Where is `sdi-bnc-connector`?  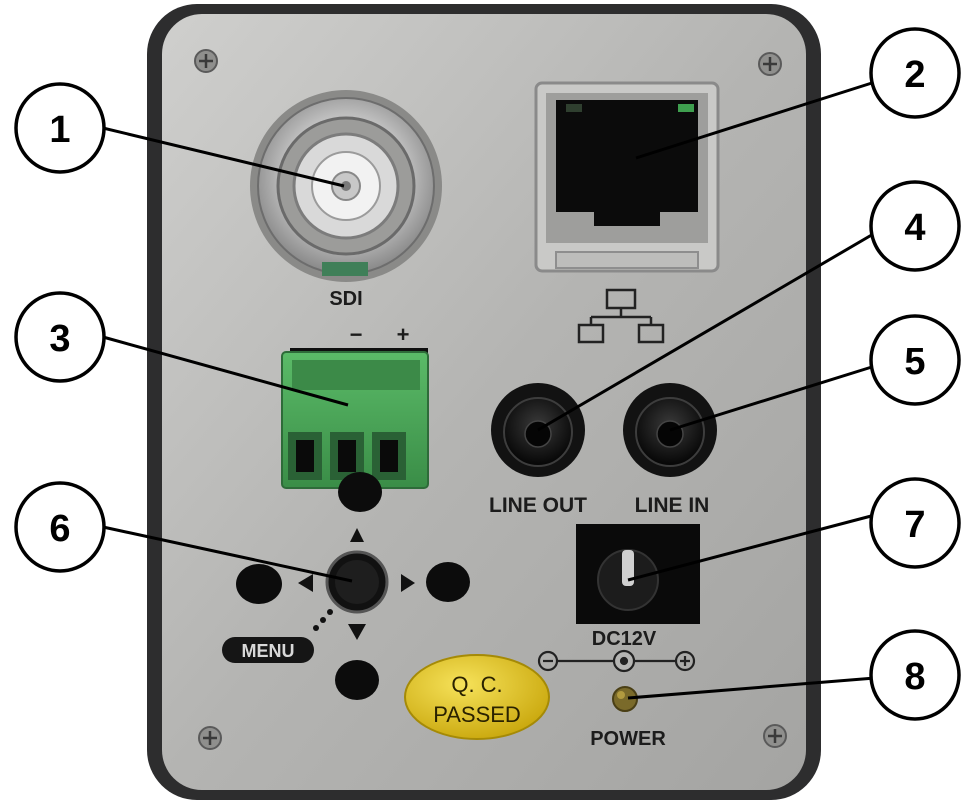
sdi-bnc-connector is located at coordinates (346, 186).